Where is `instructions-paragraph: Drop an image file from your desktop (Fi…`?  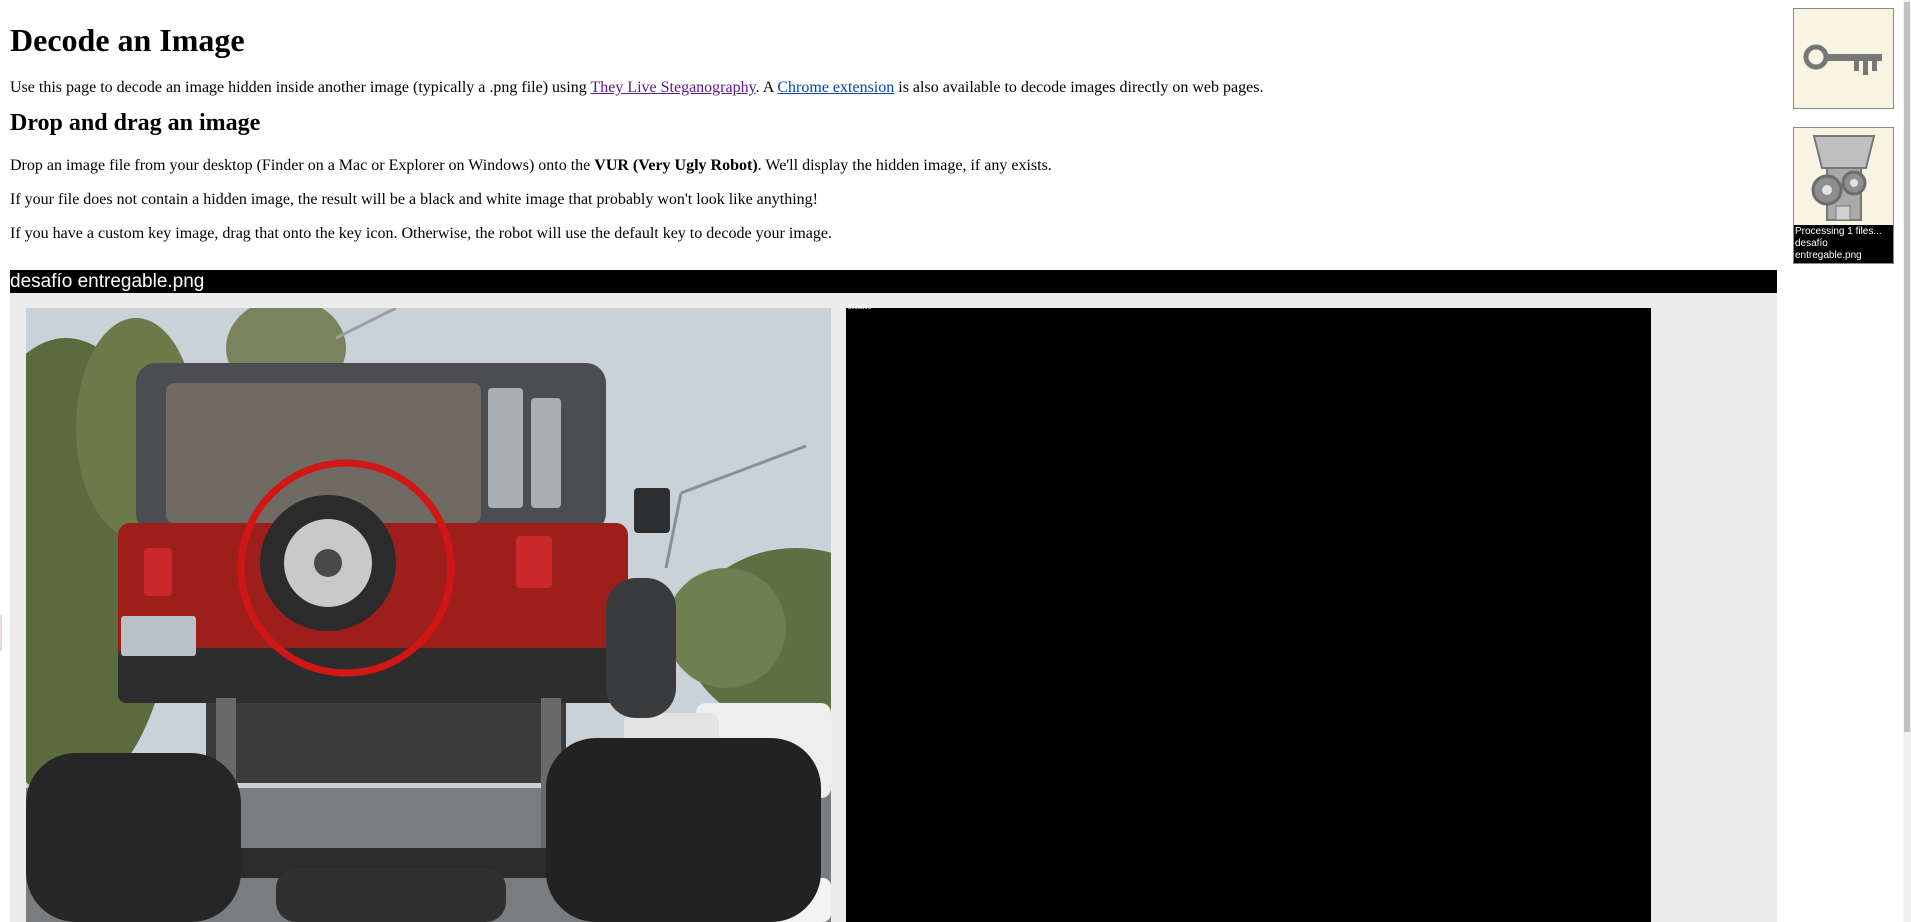
instructions-paragraph: Drop an image file from your desktop (Fi… is located at coordinates (893, 166).